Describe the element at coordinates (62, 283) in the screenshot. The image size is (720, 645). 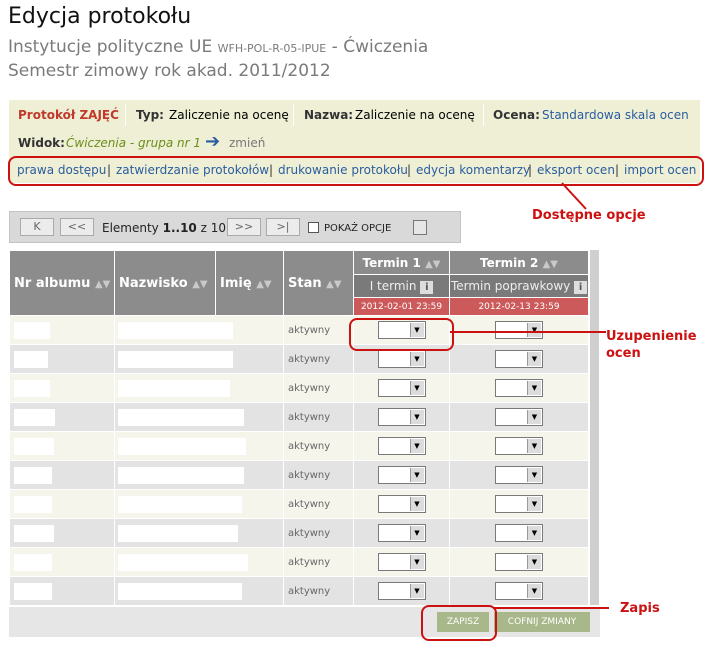
I see `col-nr-albumu: Nr albumu ▲▼` at that location.